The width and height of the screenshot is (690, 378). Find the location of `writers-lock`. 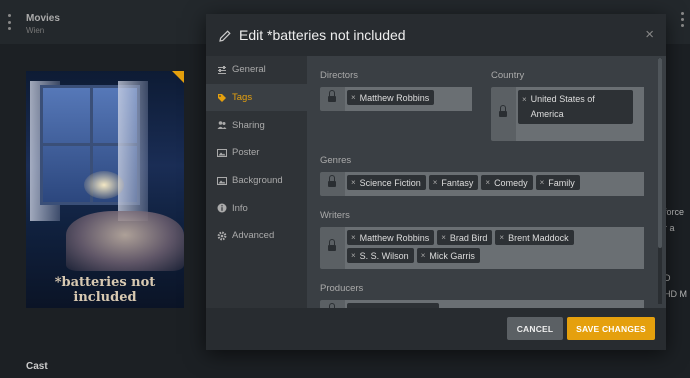

writers-lock is located at coordinates (332, 248).